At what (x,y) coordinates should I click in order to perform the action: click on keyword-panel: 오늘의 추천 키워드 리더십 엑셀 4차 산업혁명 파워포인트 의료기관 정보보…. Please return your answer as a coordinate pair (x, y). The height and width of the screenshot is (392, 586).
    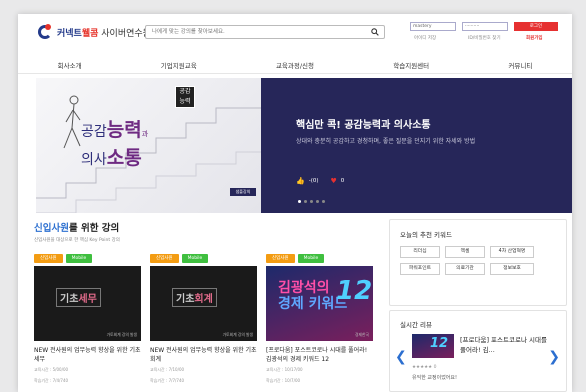
    Looking at the image, I should click on (478, 262).